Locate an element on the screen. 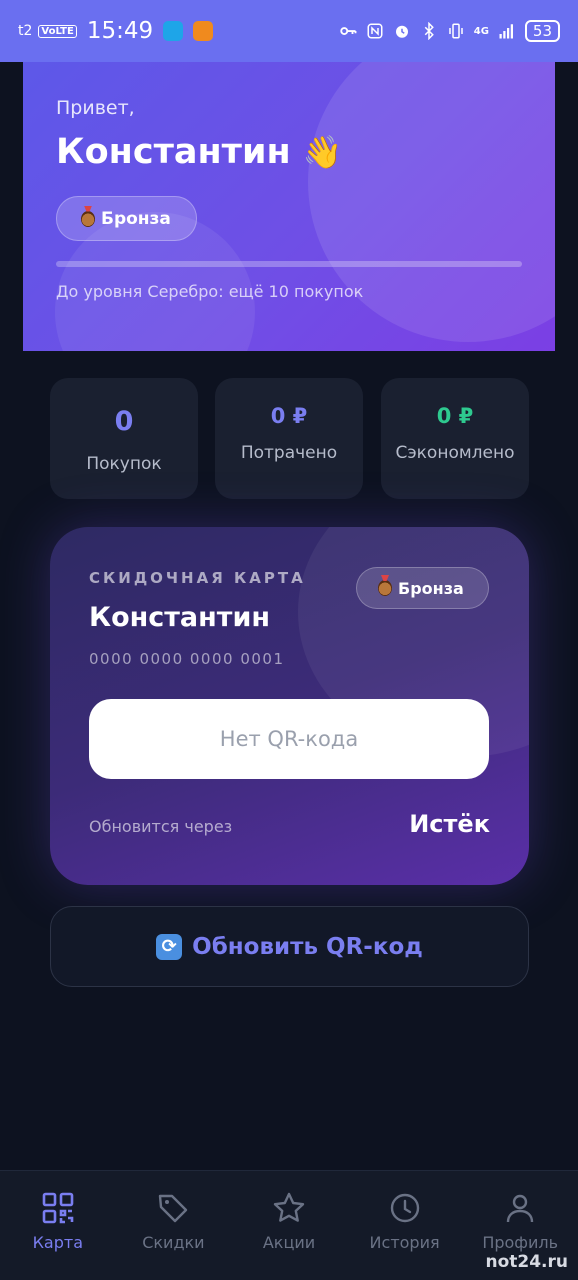 This screenshot has width=578, height=1280. user-name-heading: Константин 👋 is located at coordinates (199, 152).